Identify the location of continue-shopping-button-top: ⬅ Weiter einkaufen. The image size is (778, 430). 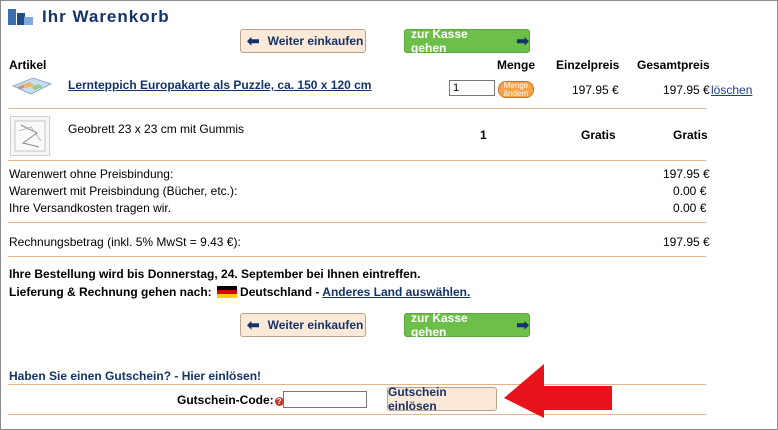
(303, 41).